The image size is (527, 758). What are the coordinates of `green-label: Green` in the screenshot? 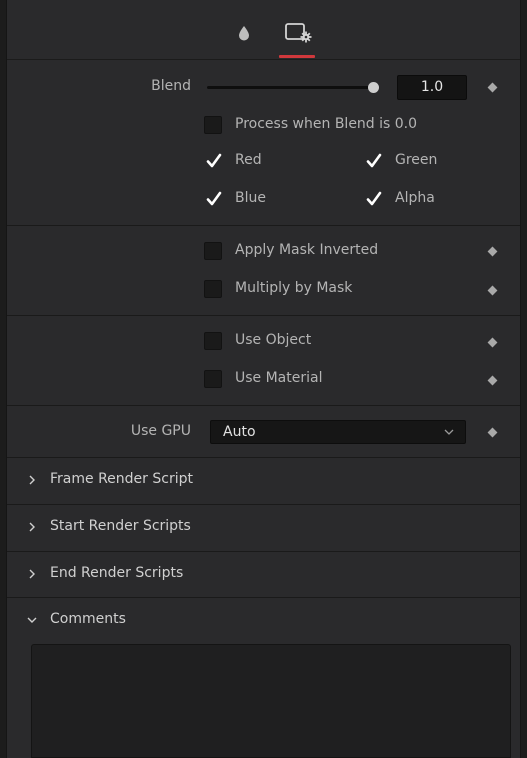 It's located at (416, 160).